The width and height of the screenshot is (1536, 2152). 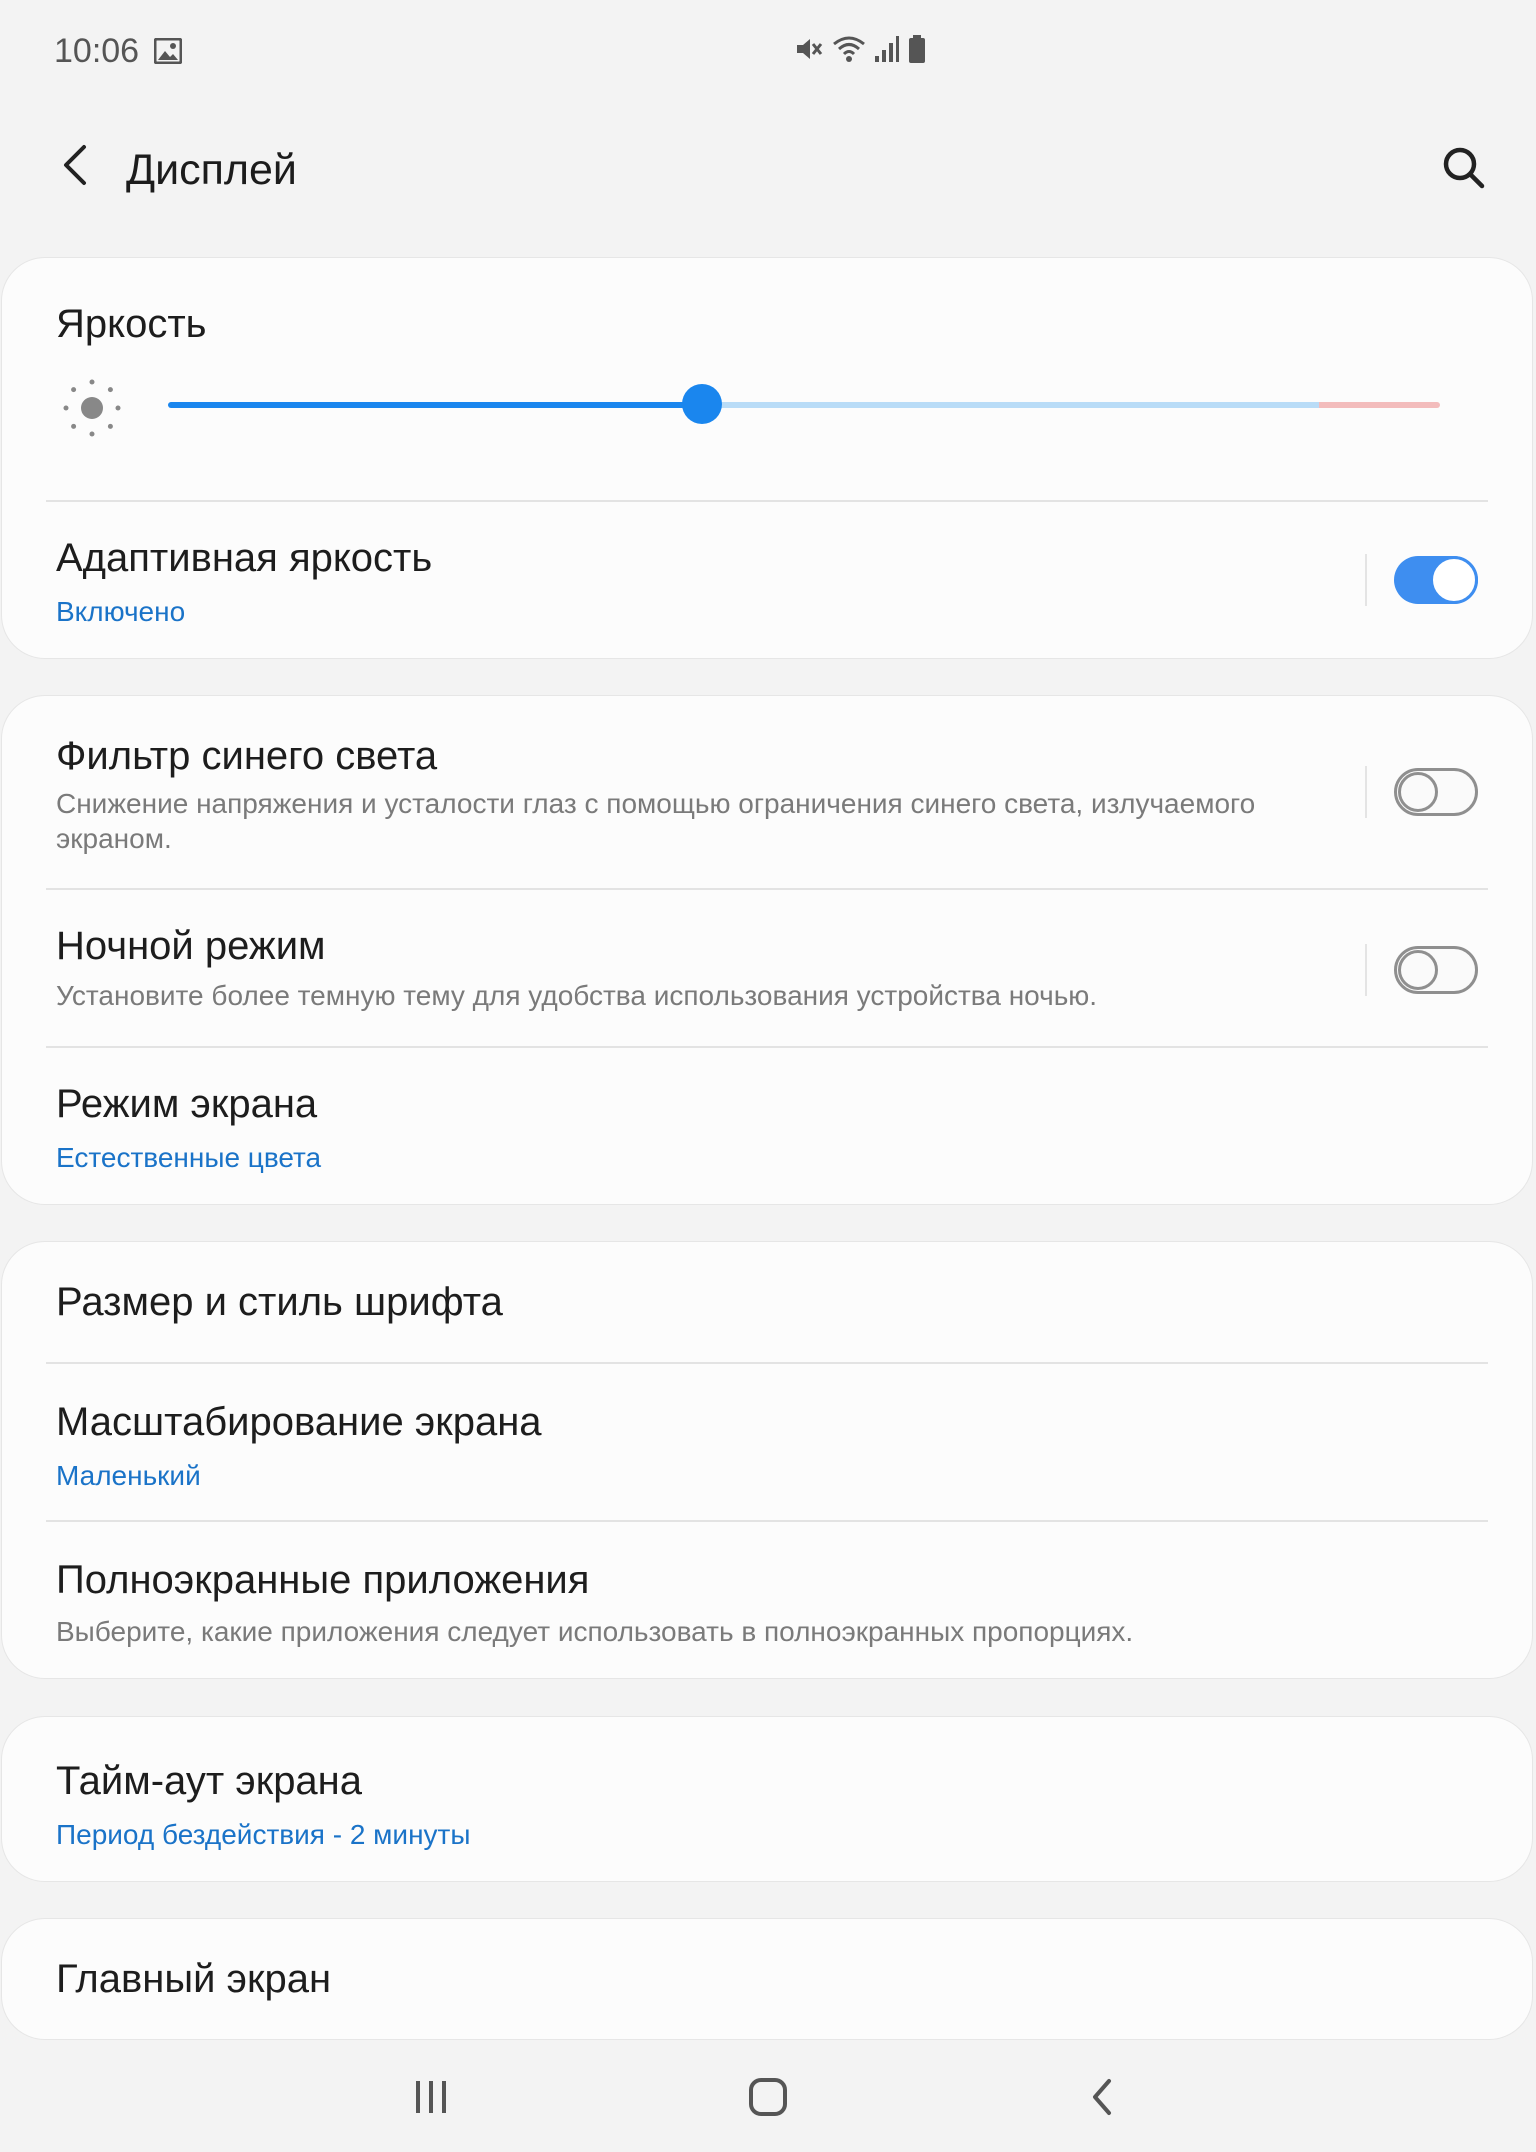 I want to click on slider-track-active, so click(x=435, y=405).